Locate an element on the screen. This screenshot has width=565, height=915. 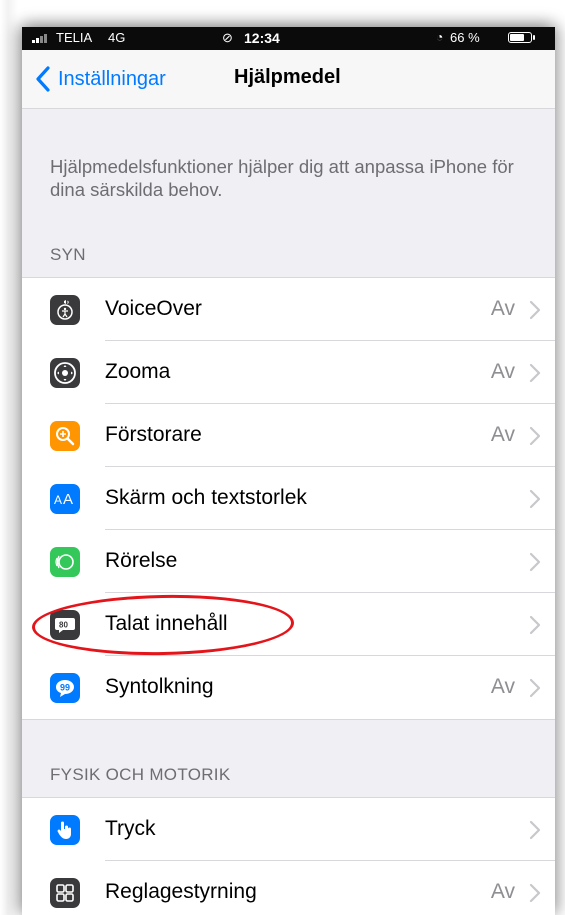
row-reglagestyrning: Reglagestyrning Av is located at coordinates (288, 888).